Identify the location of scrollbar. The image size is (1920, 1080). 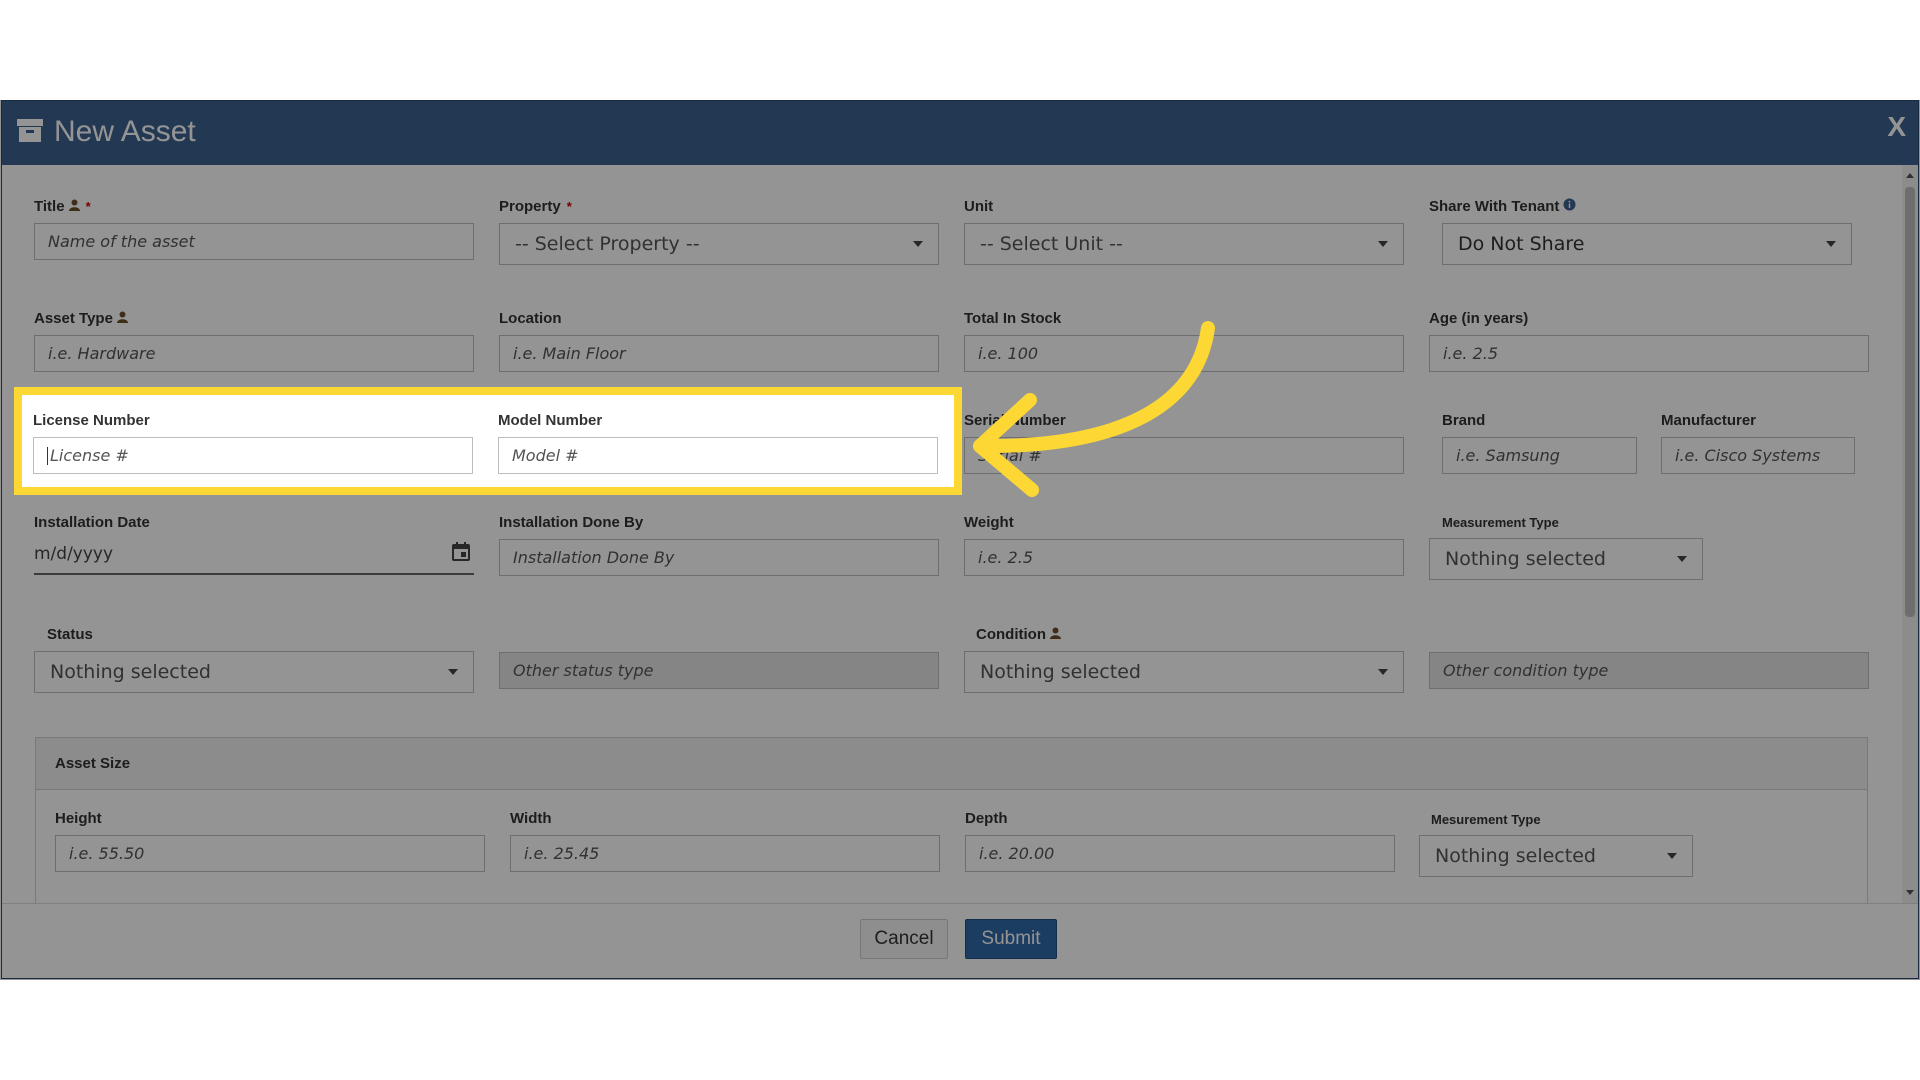
(1910, 534).